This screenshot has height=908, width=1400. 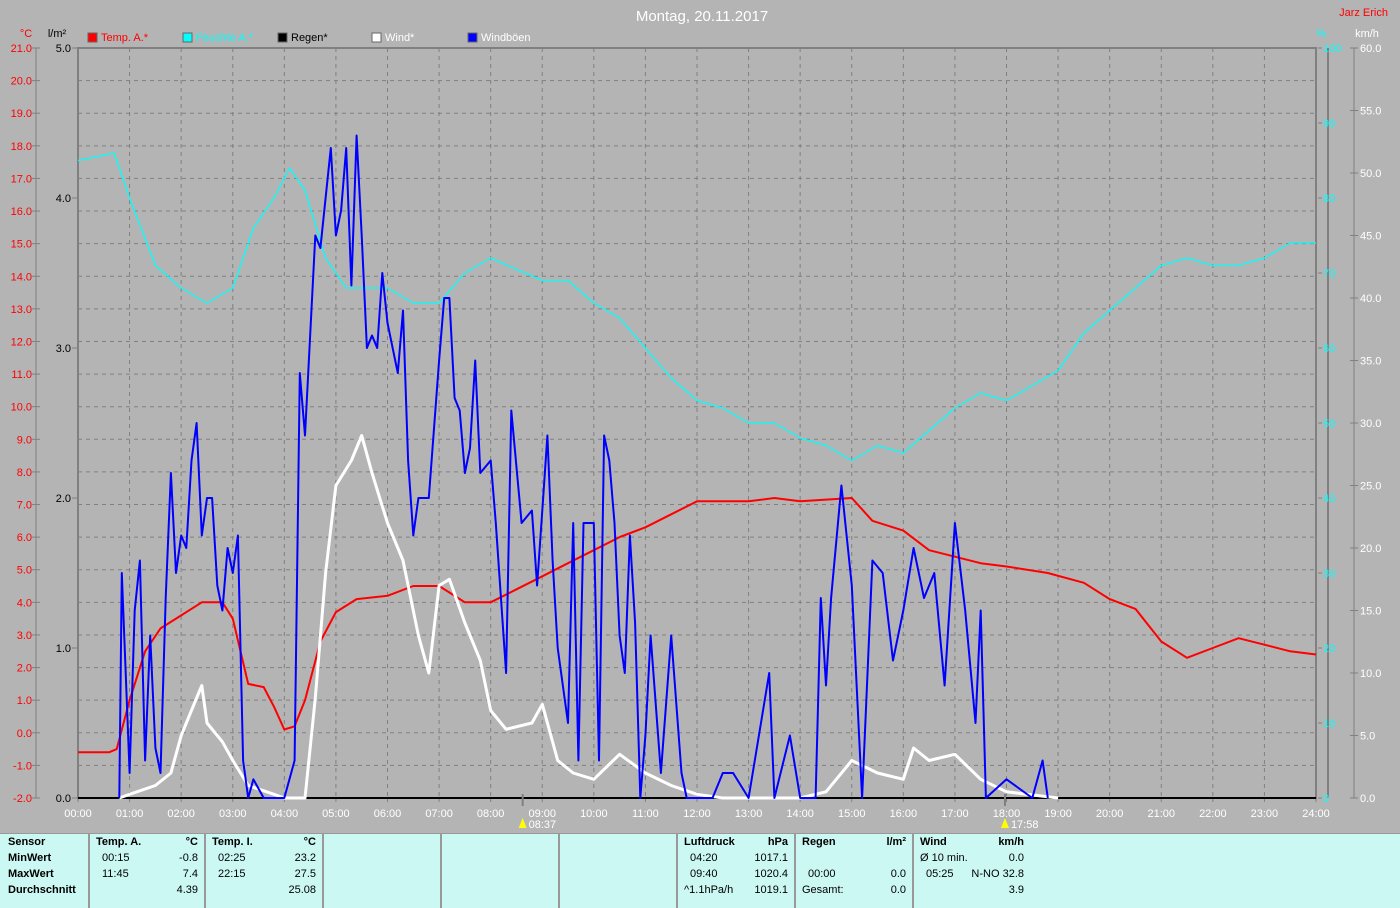 What do you see at coordinates (972, 871) in the screenshot?
I see `wind-column: Wind km/h Ø 10 min. 0.0 05:25 N-NO 32.8 3.9` at bounding box center [972, 871].